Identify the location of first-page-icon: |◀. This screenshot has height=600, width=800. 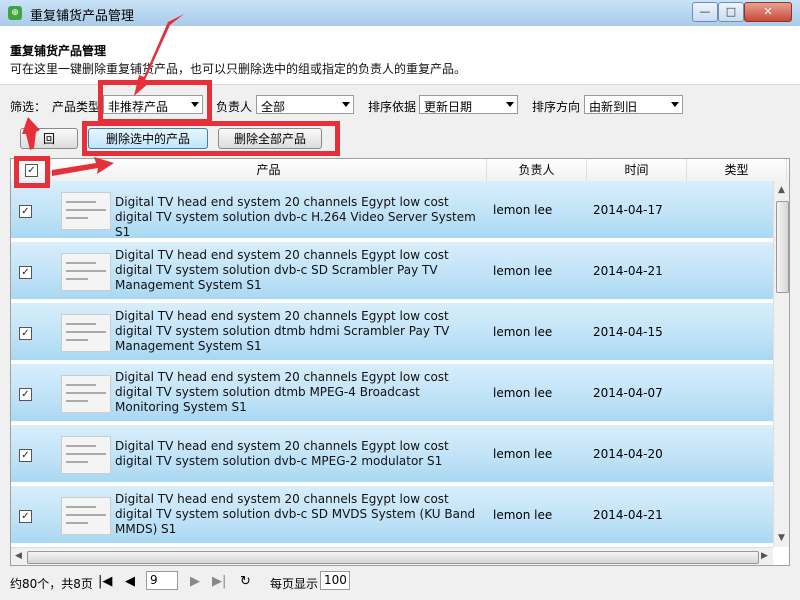
(105, 581).